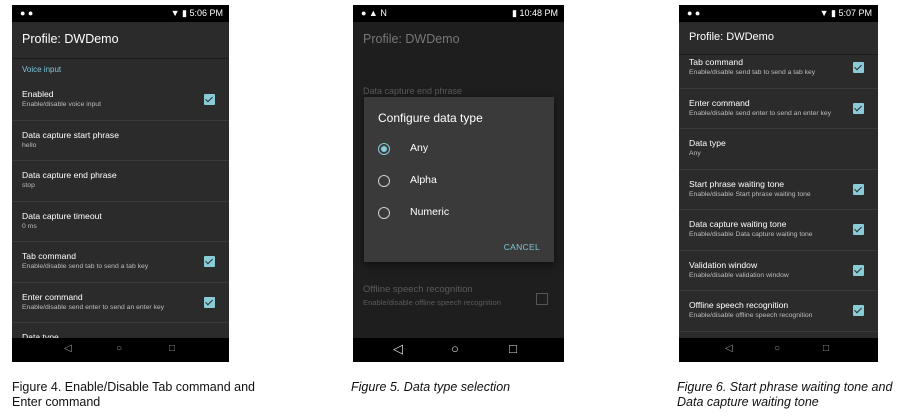  What do you see at coordinates (738, 224) in the screenshot?
I see `row-title: Data capture waiting tone` at bounding box center [738, 224].